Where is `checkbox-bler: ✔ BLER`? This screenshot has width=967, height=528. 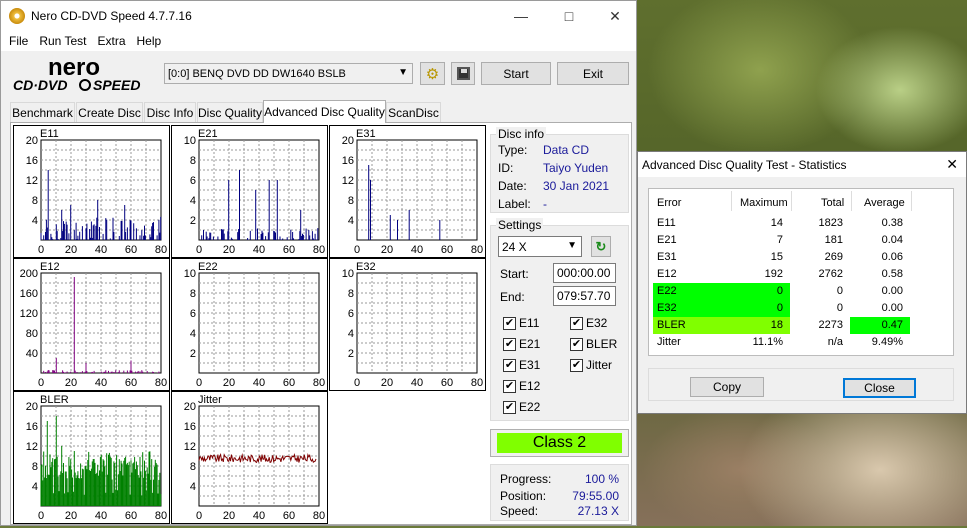
checkbox-bler: ✔ BLER is located at coordinates (593, 344).